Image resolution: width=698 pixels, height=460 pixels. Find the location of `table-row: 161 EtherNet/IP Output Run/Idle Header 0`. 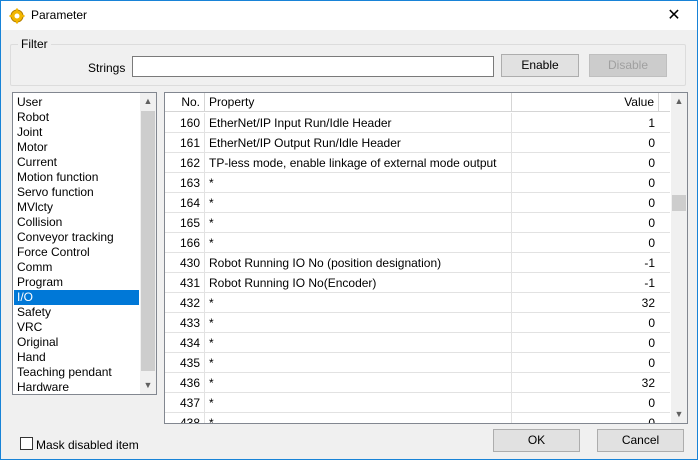

table-row: 161 EtherNet/IP Output Run/Idle Header 0 is located at coordinates (417, 143).